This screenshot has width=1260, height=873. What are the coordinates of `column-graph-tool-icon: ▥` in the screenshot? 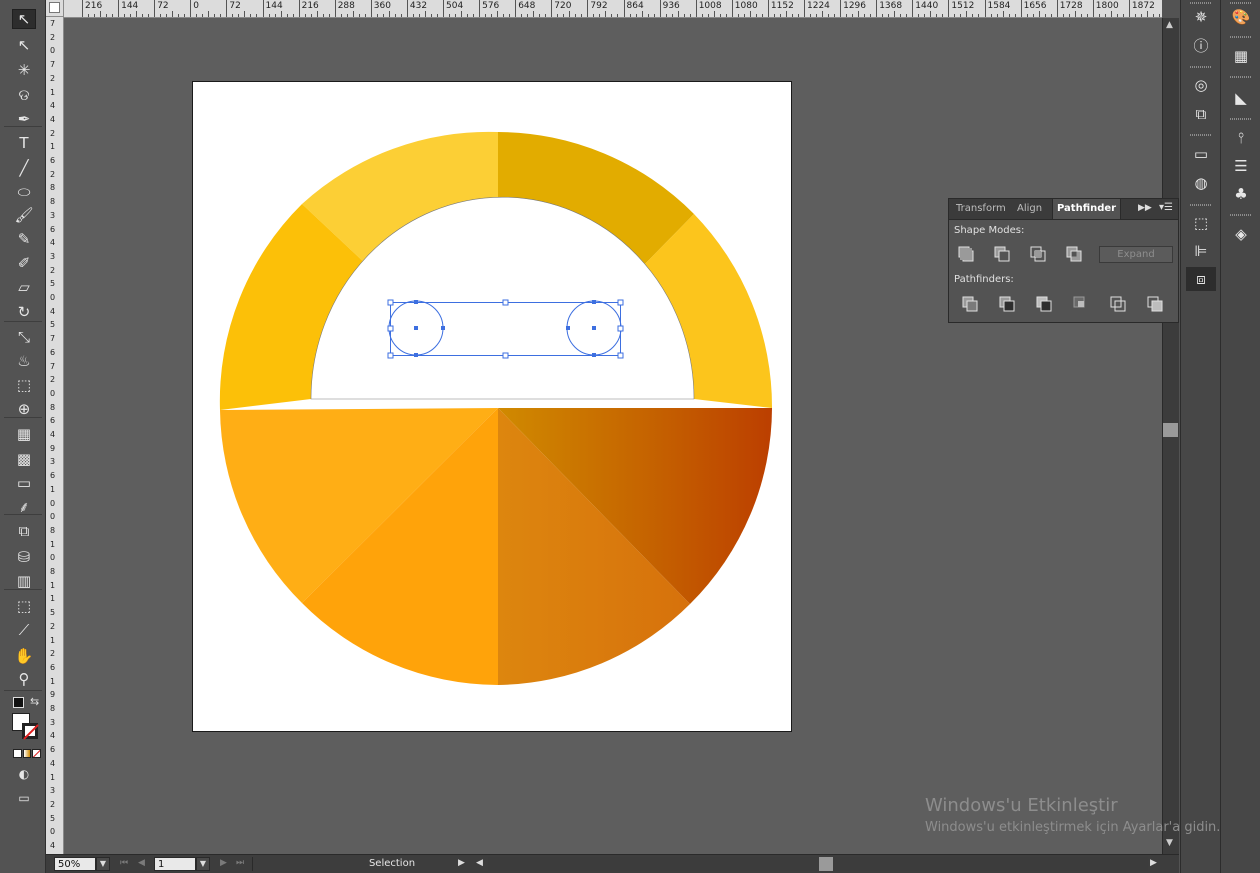 It's located at (24, 581).